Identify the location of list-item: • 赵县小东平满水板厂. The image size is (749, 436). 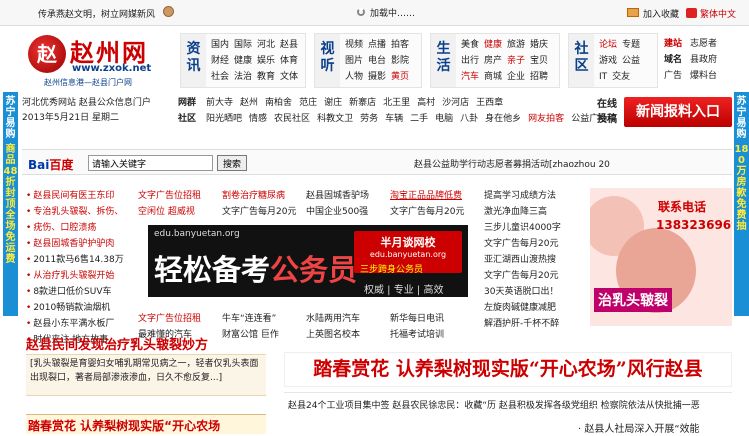
(78, 324).